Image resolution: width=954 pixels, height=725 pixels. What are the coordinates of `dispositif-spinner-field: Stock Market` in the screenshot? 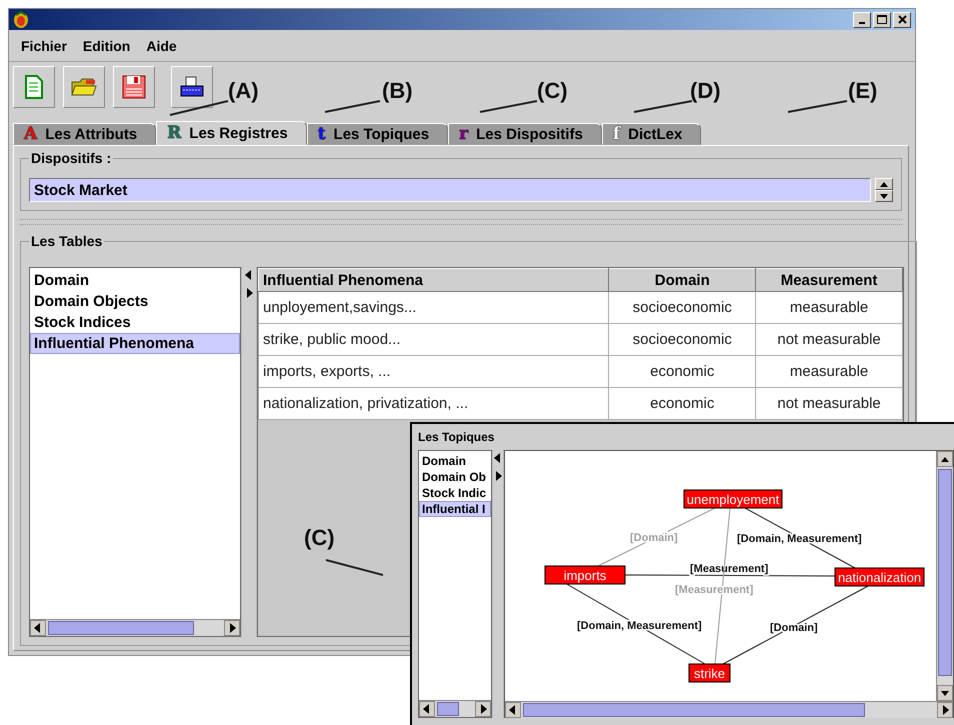 It's located at (450, 190).